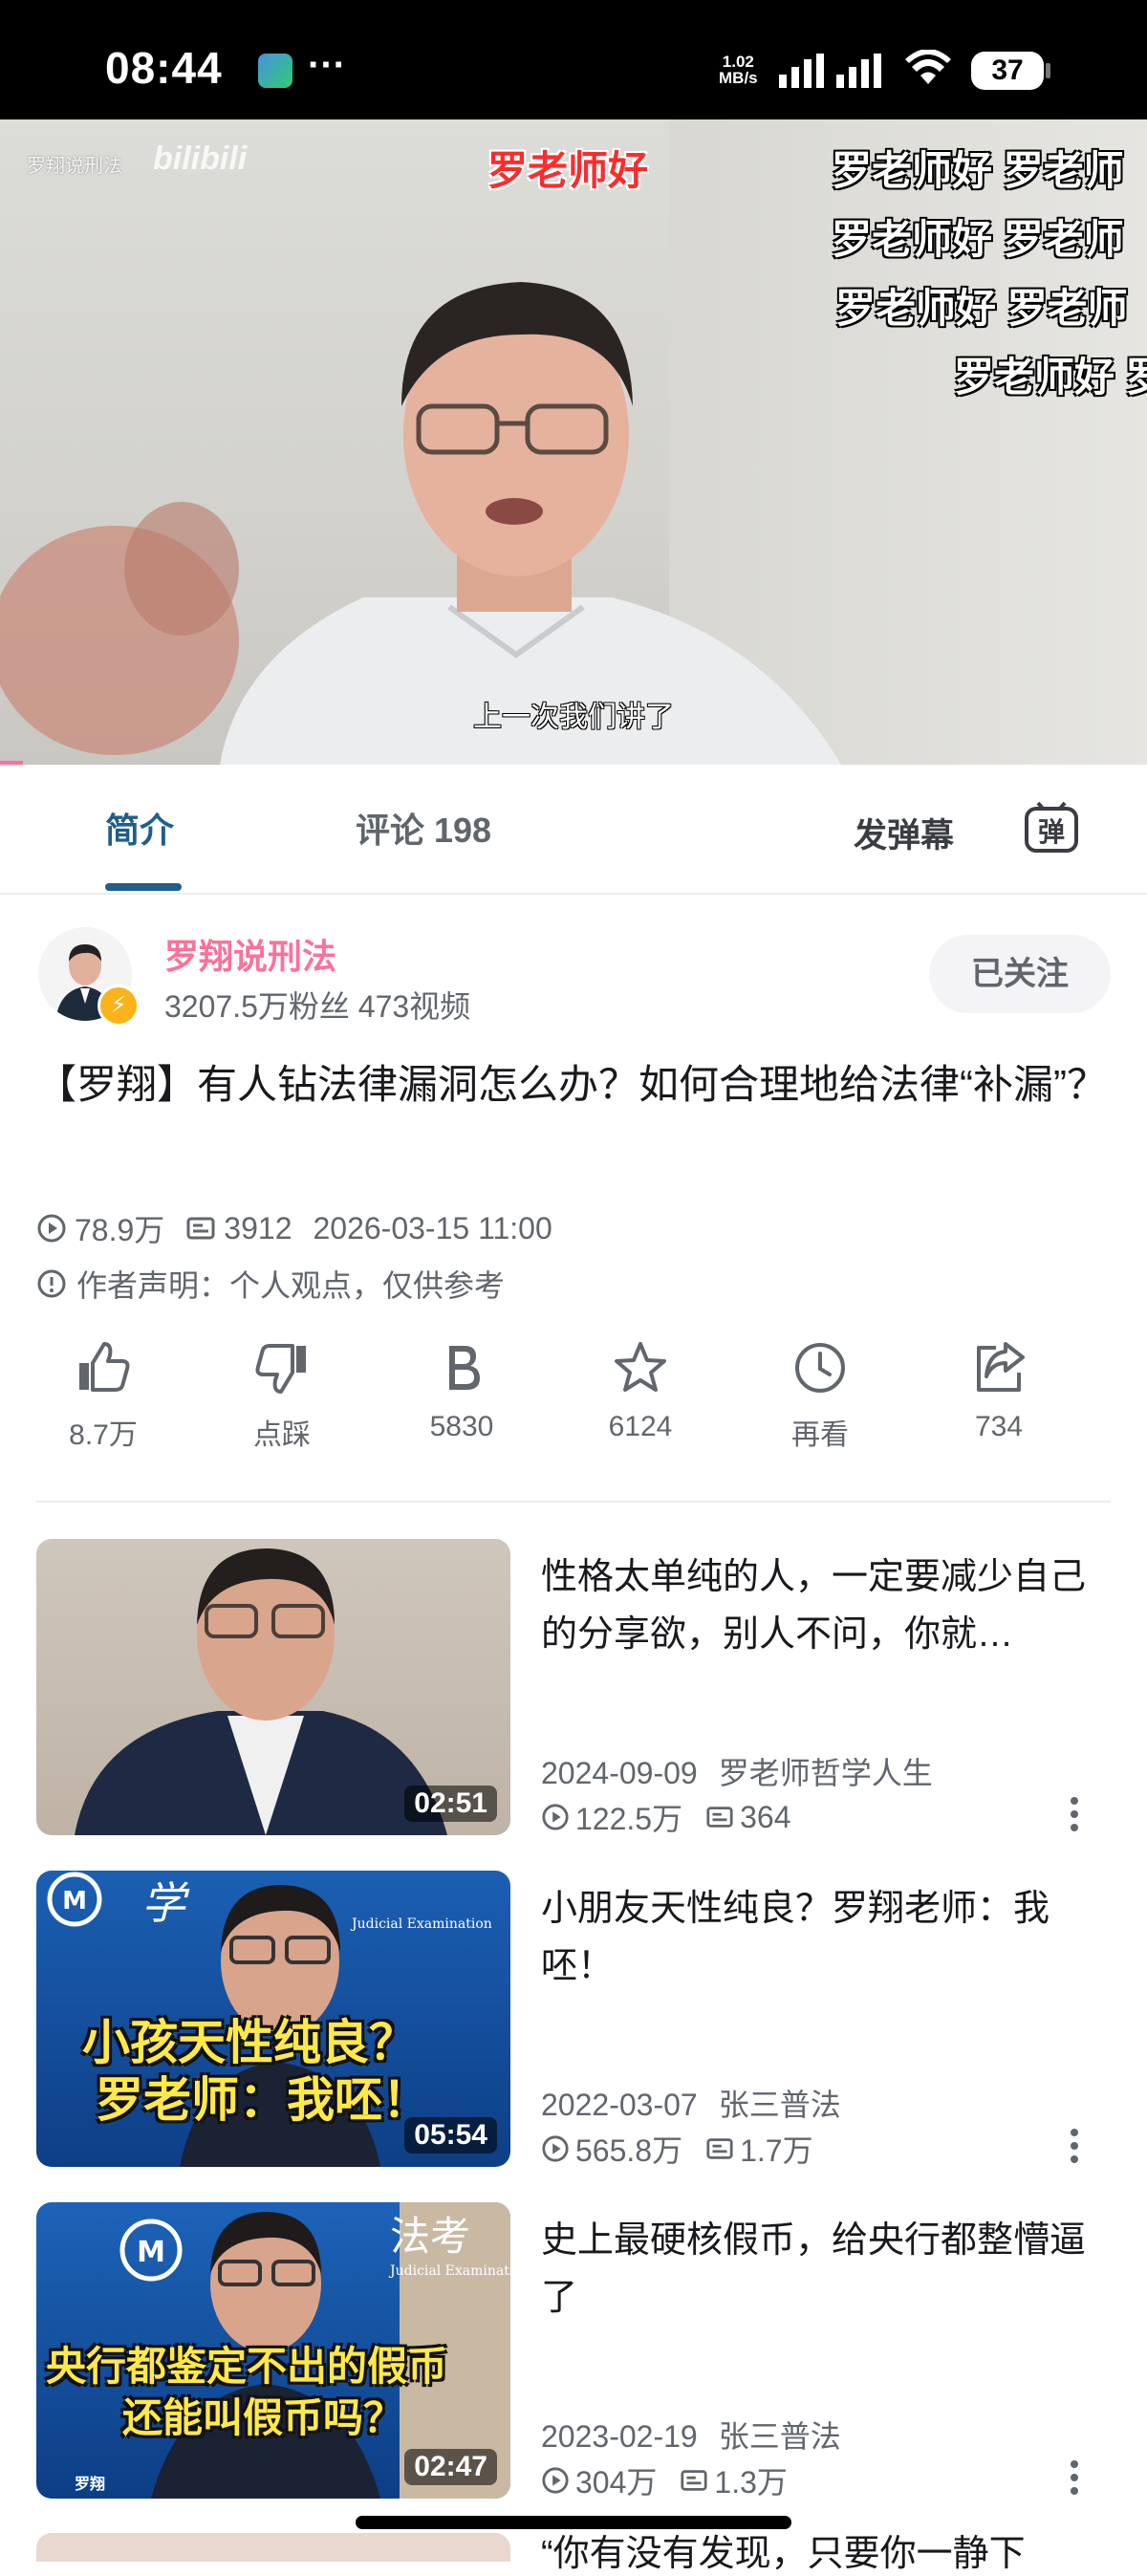 This screenshot has height=2576, width=1147. What do you see at coordinates (423, 828) in the screenshot?
I see `tab-comments: 评论 198` at bounding box center [423, 828].